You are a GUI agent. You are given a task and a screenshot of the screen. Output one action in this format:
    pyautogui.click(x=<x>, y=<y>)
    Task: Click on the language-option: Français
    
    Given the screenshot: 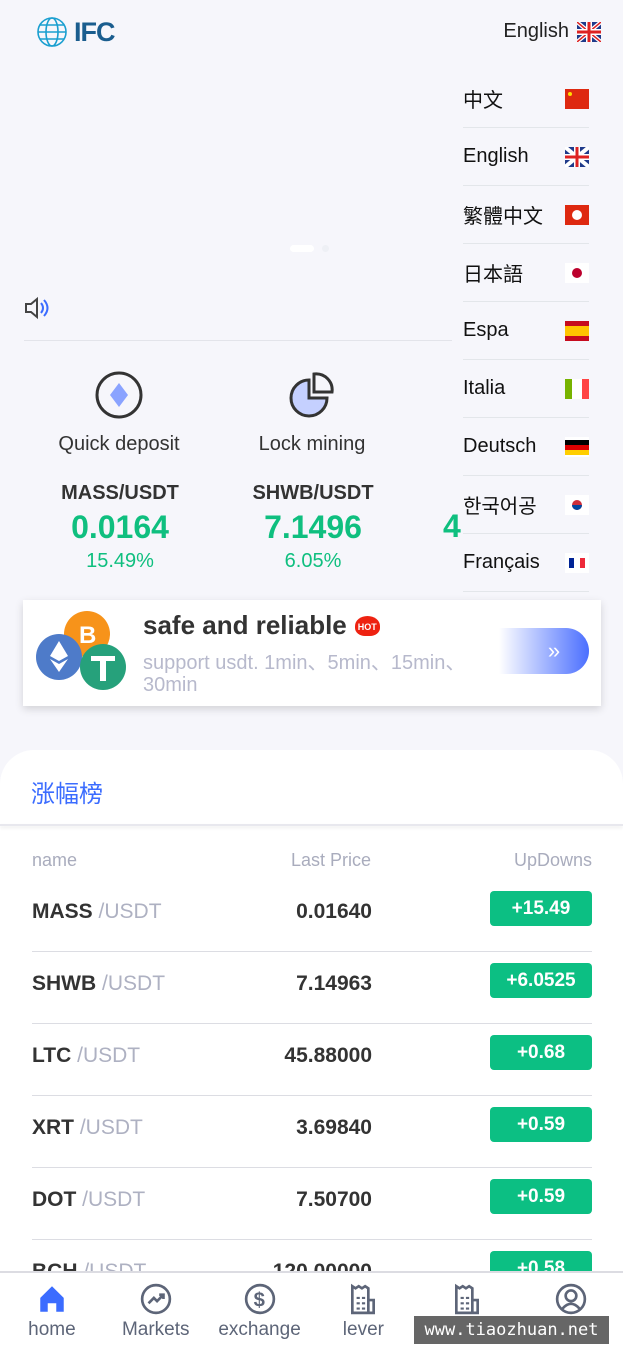 What is the action you would take?
    pyautogui.click(x=526, y=563)
    